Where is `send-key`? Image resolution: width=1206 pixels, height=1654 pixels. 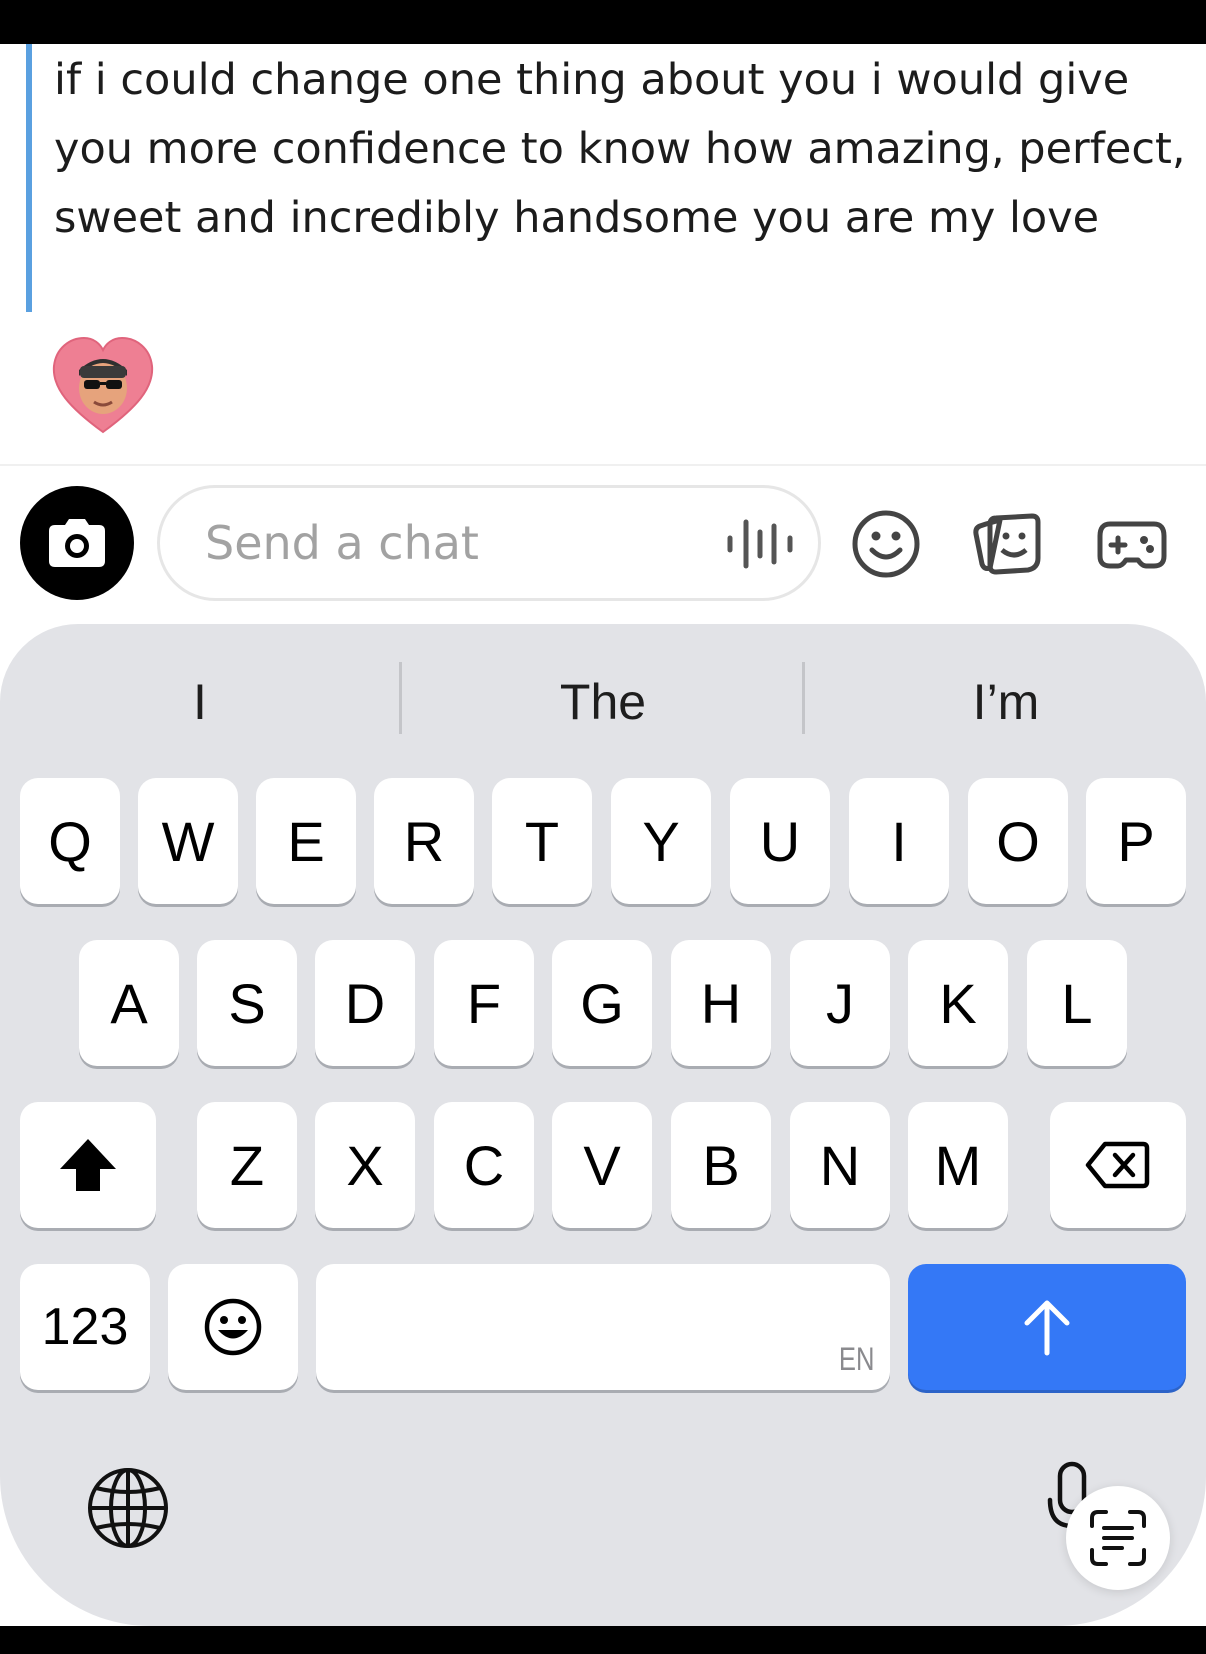 send-key is located at coordinates (1047, 1327).